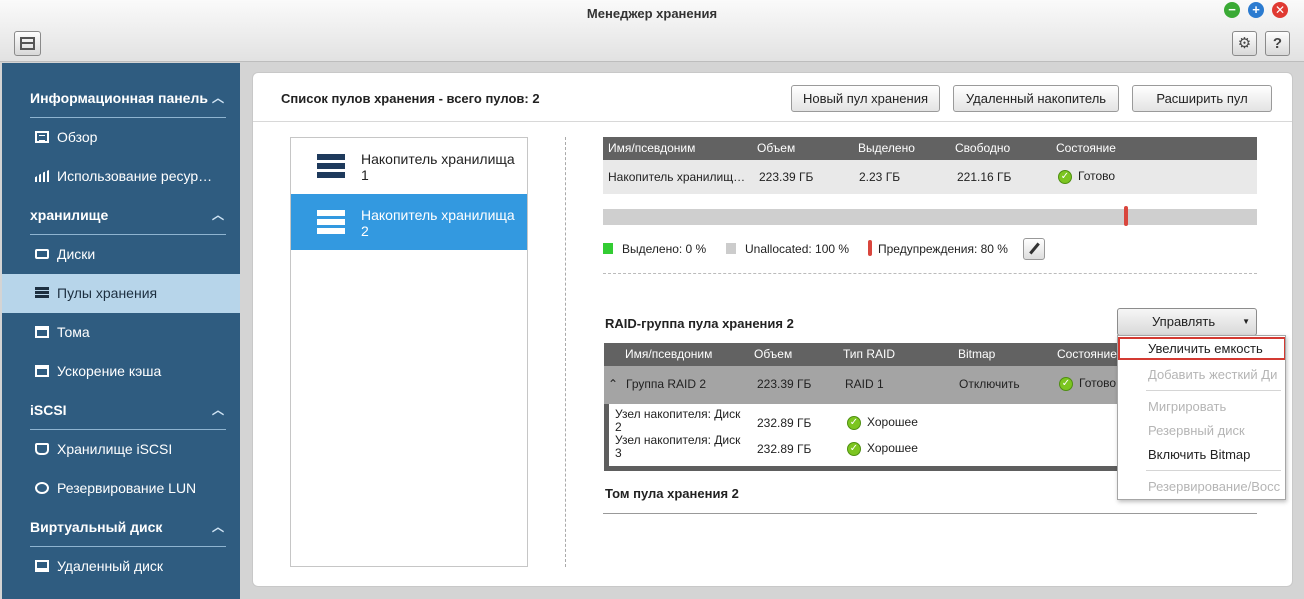  What do you see at coordinates (870, 248) in the screenshot?
I see `warning-swatch` at bounding box center [870, 248].